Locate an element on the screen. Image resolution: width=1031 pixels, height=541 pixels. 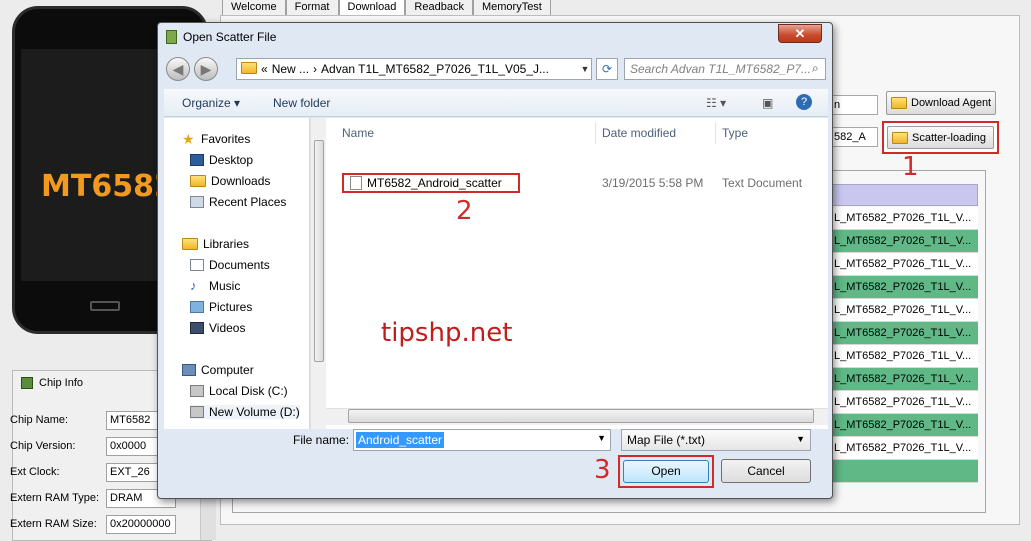
nav-local-disk-label: Local Disk (C:) is located at coordinates (248, 391).